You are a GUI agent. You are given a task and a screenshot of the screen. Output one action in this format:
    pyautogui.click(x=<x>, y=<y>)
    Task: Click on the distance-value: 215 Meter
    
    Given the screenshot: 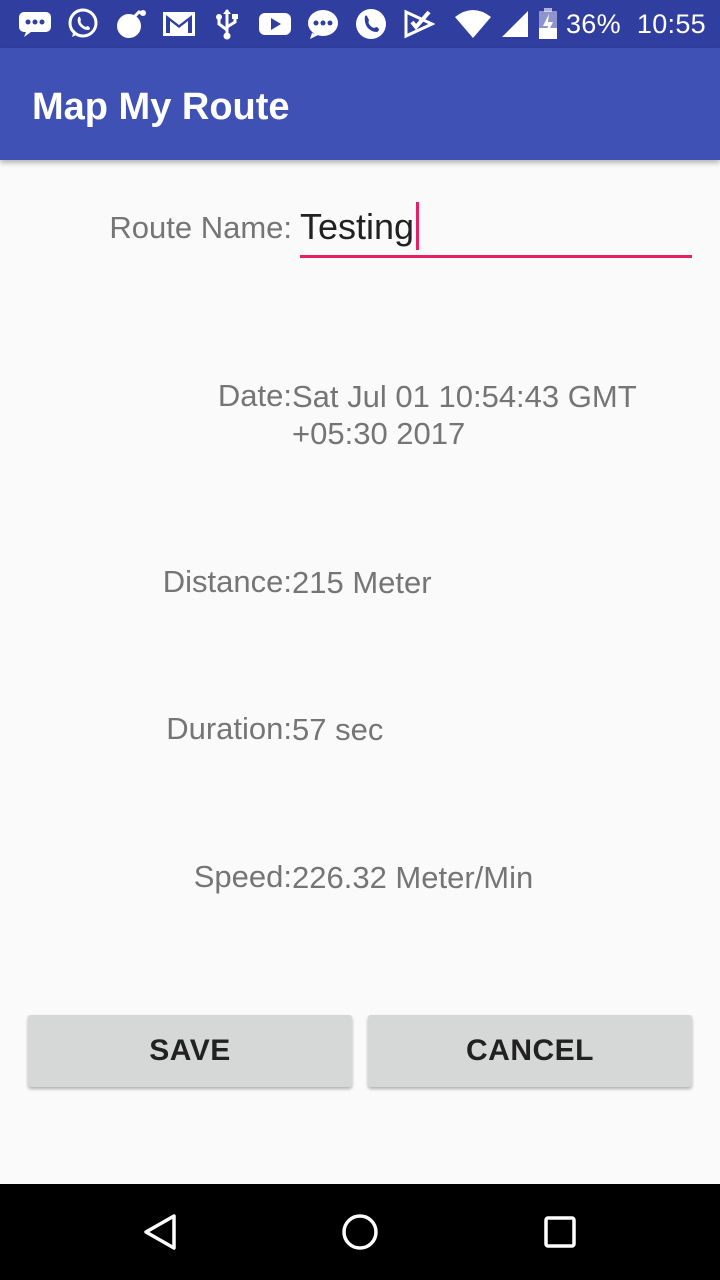 What is the action you would take?
    pyautogui.click(x=362, y=582)
    